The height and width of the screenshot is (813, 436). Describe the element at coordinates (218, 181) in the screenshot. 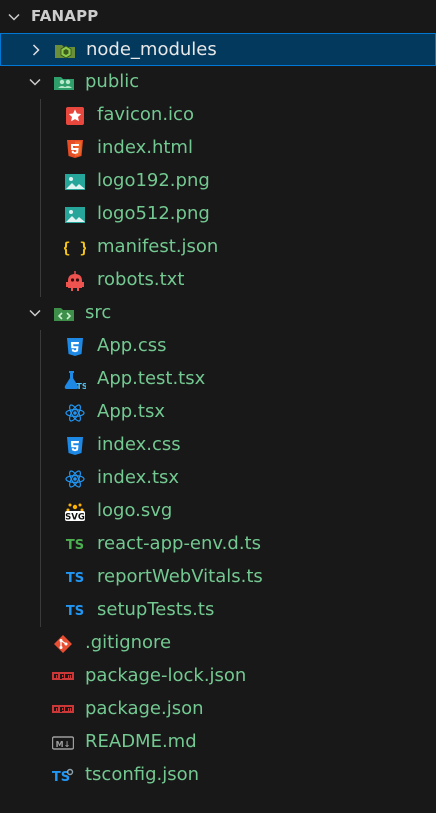

I see `tree-item-logo192: logo192.png` at that location.